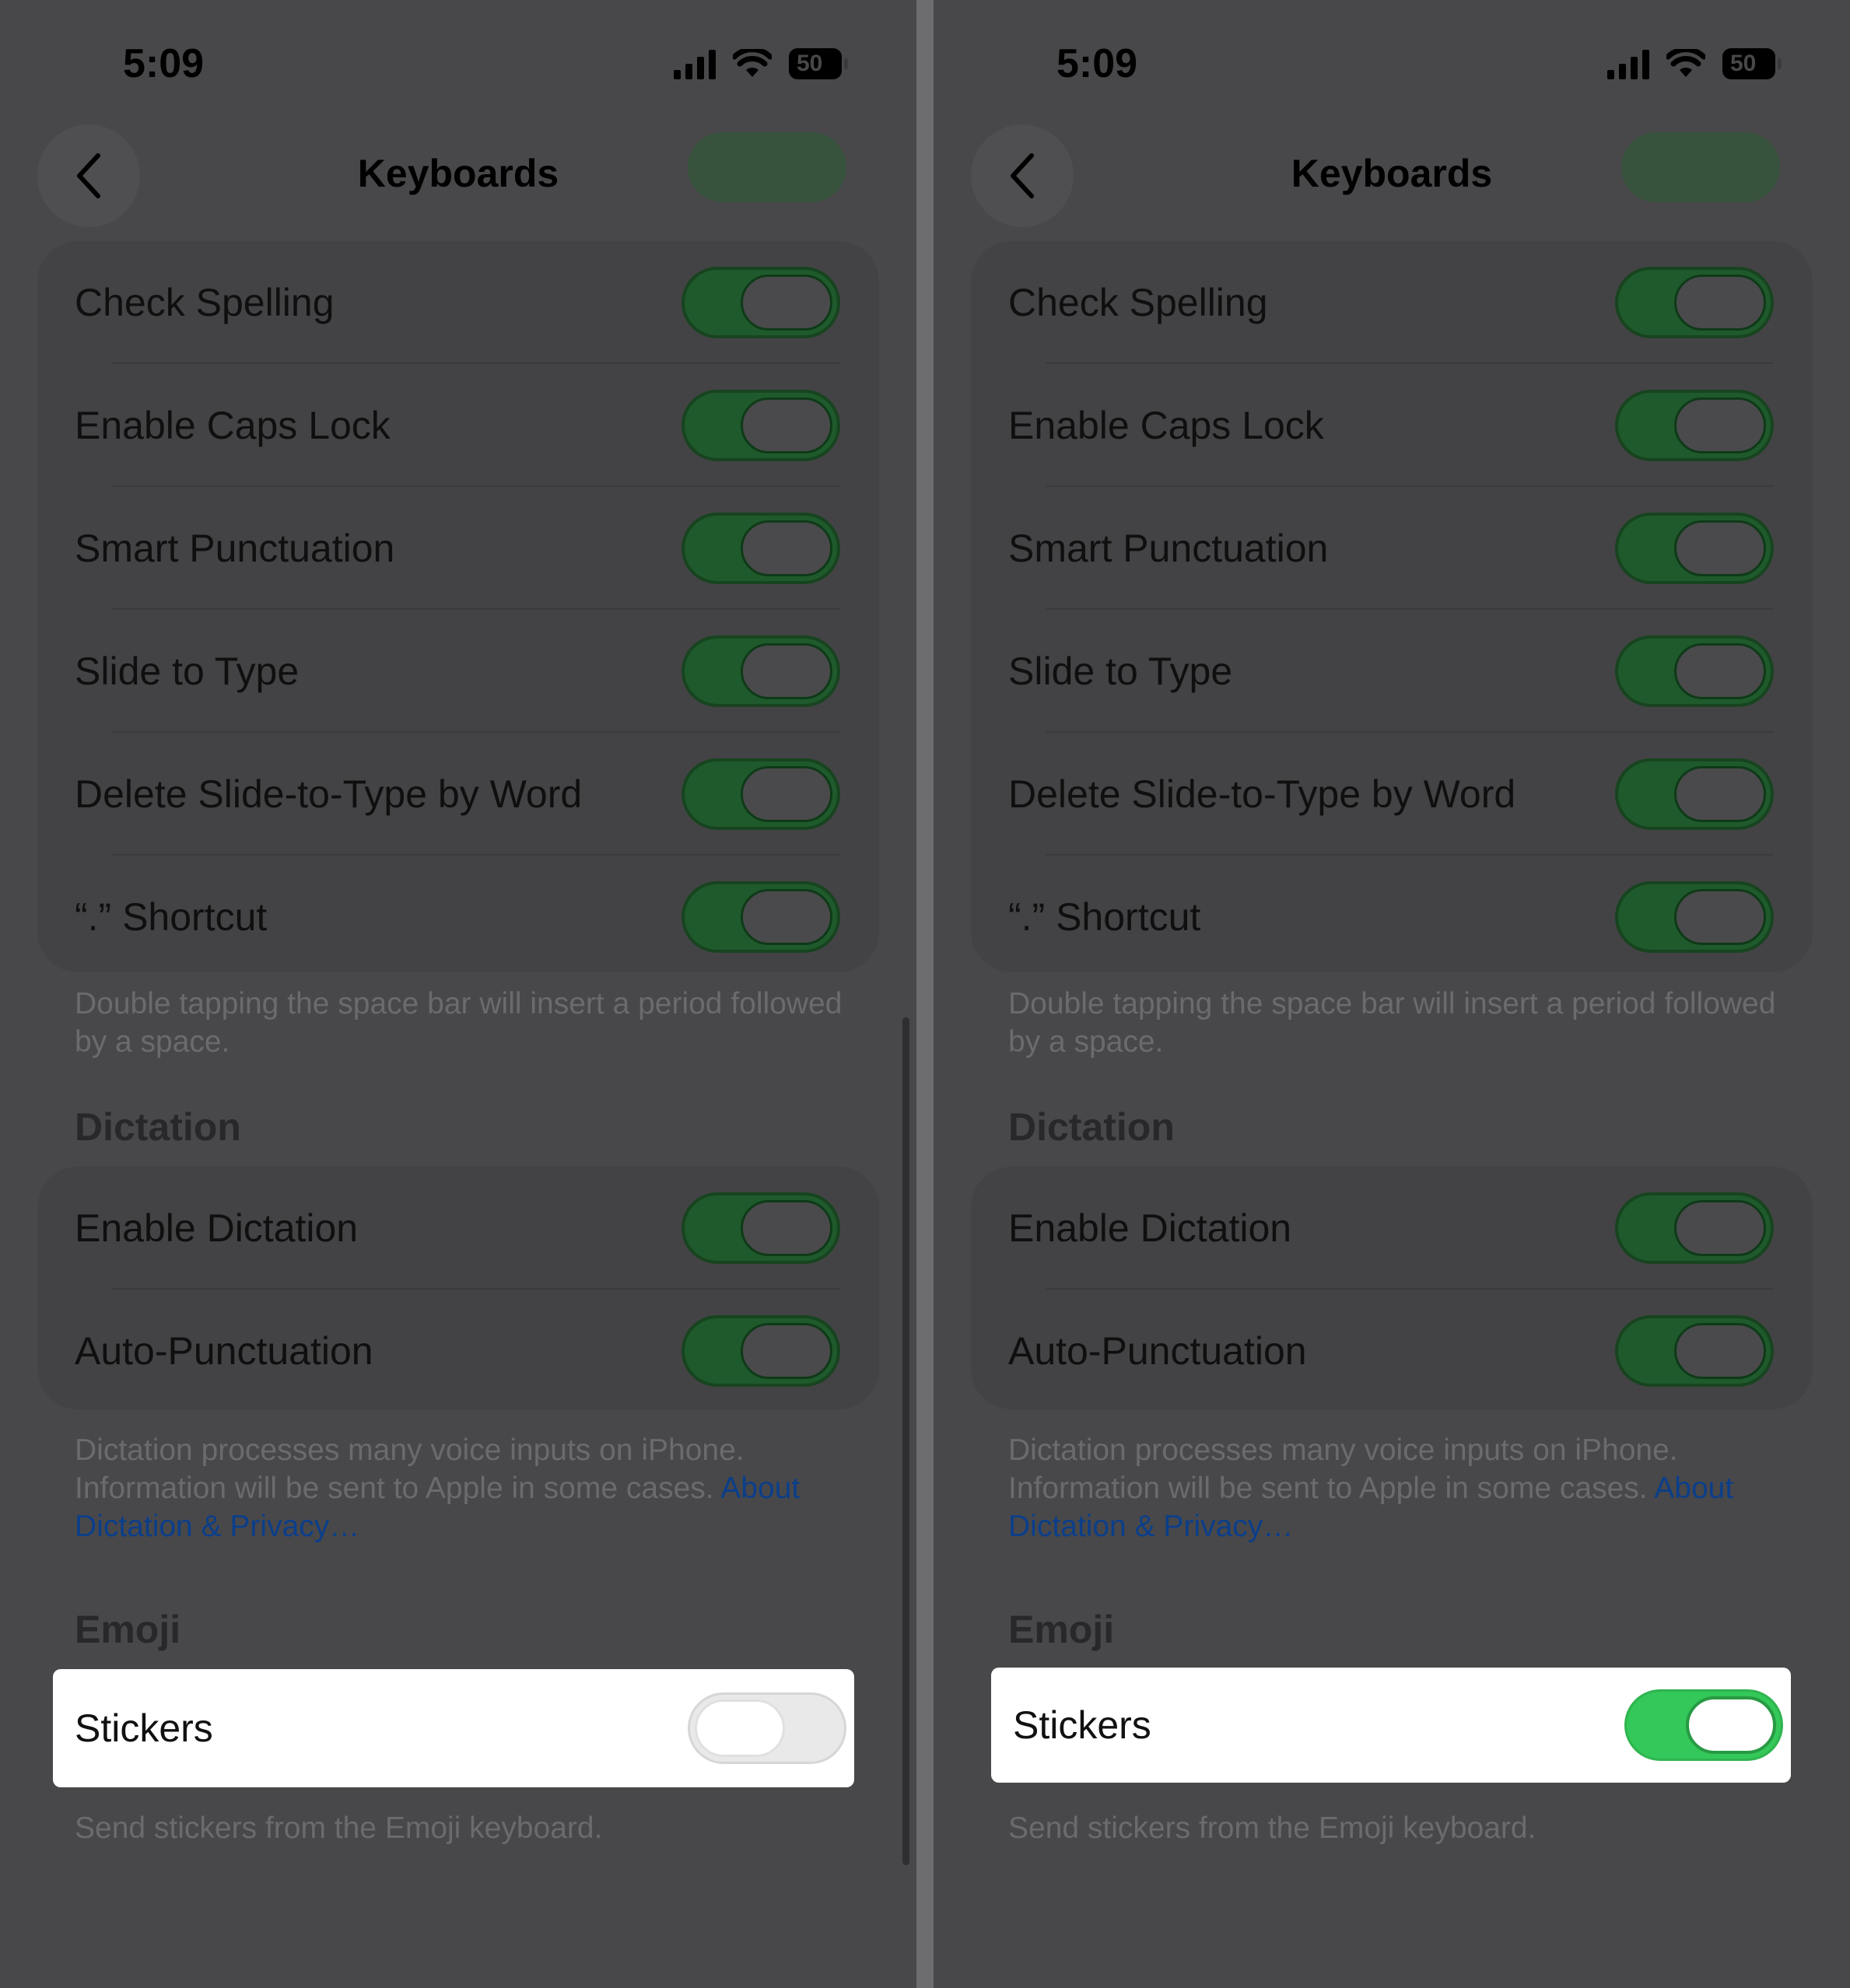 The width and height of the screenshot is (1850, 1988). I want to click on scrollbar, so click(905, 1441).